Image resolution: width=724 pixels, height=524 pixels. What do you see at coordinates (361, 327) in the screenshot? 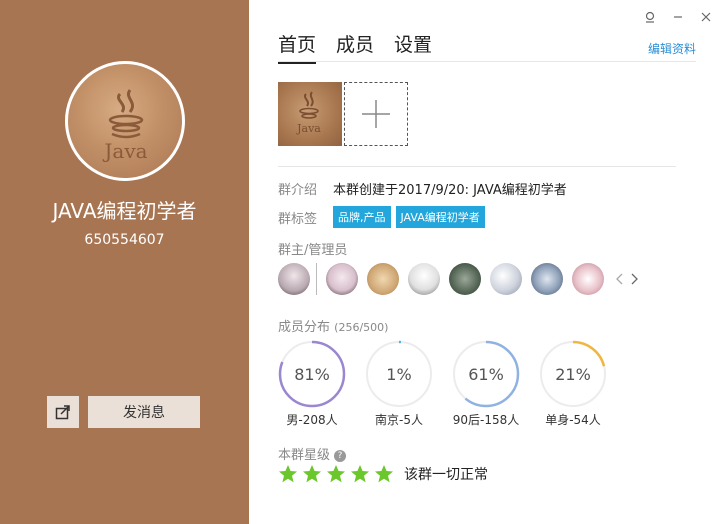
I see `member-count: (256/500)` at bounding box center [361, 327].